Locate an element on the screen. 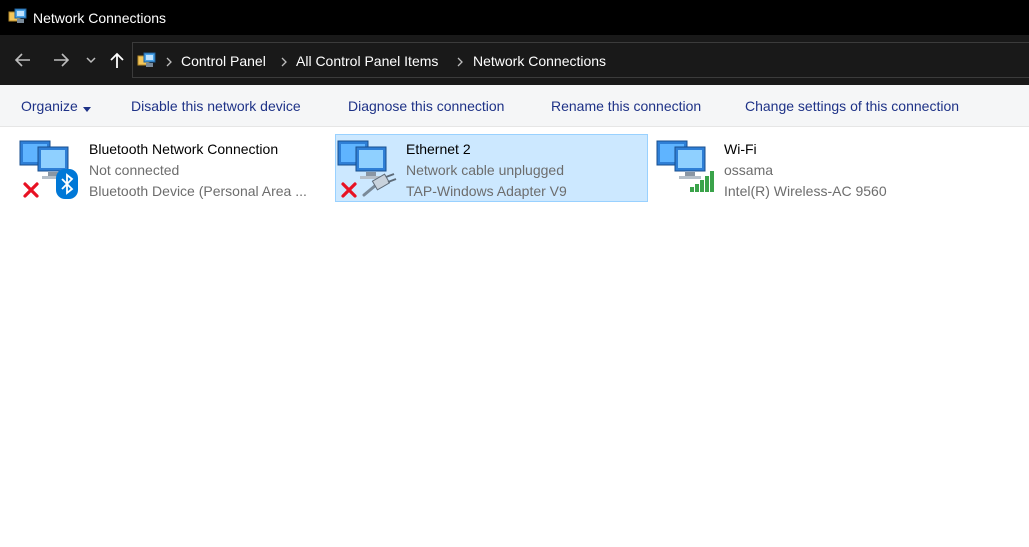 The image size is (1029, 547). breadcrumb-all-control-panel-items: All Control Panel Items is located at coordinates (367, 61).